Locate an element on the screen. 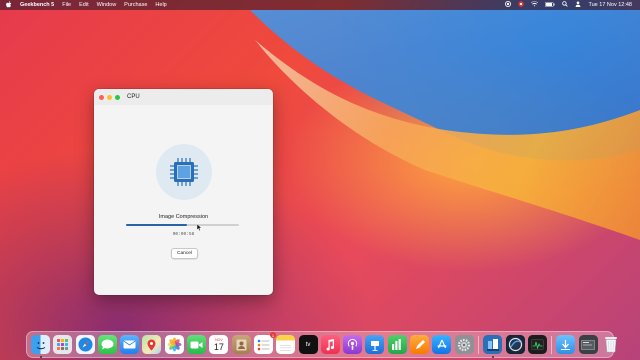 The image size is (640, 360). photos-flower-icon is located at coordinates (174, 344).